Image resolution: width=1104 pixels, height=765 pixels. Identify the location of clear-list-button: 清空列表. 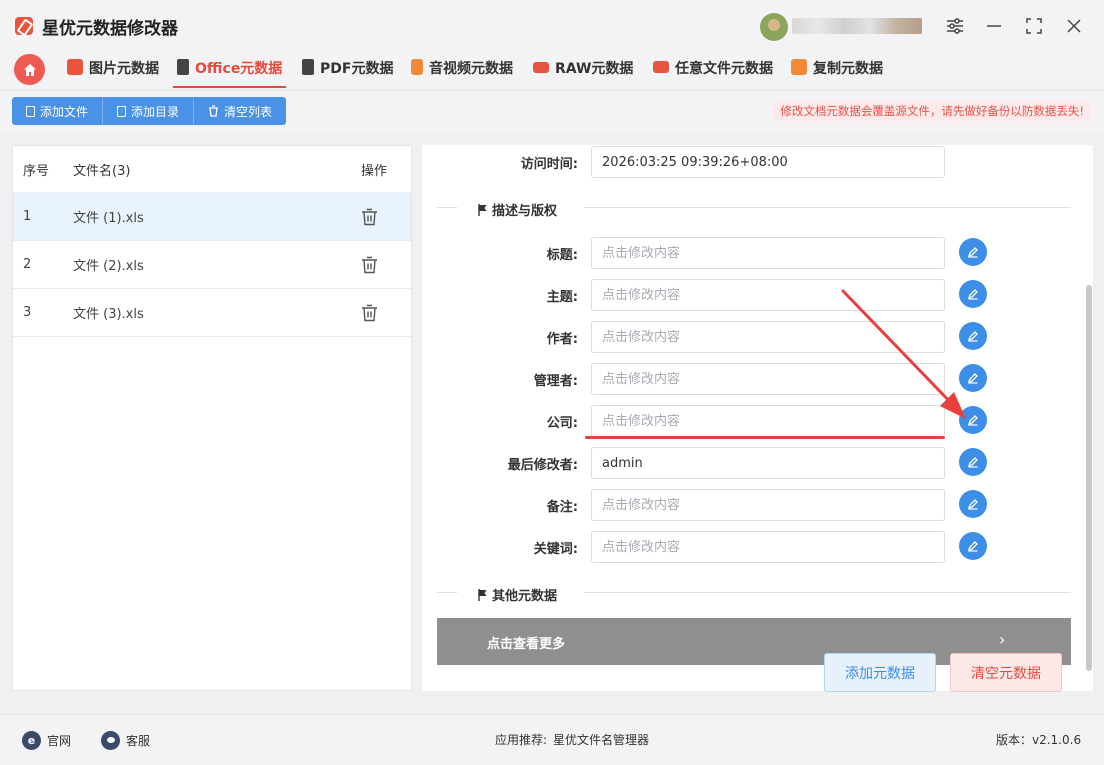
(240, 111).